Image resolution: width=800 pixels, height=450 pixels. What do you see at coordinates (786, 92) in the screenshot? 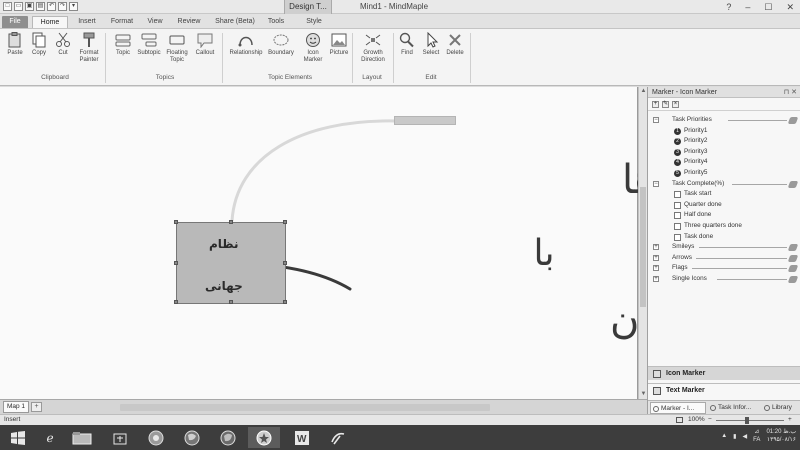
I see `pin-icon: ⊓` at bounding box center [786, 92].